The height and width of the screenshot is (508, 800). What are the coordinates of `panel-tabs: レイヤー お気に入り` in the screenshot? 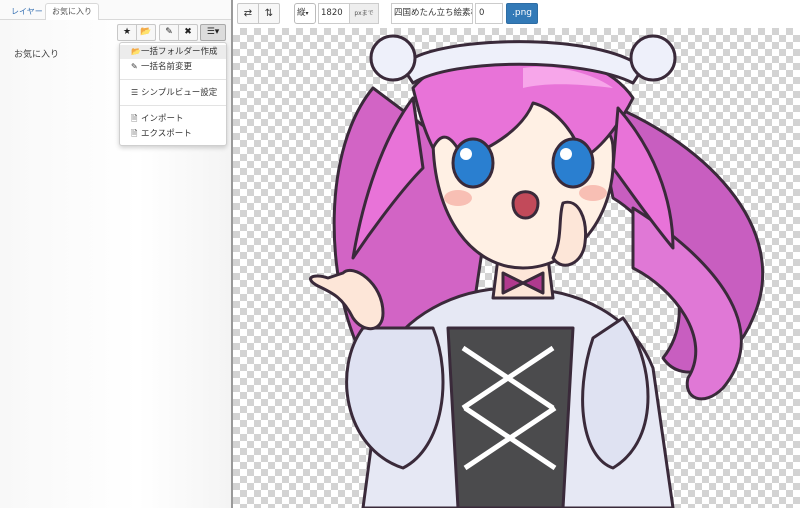 It's located at (115, 10).